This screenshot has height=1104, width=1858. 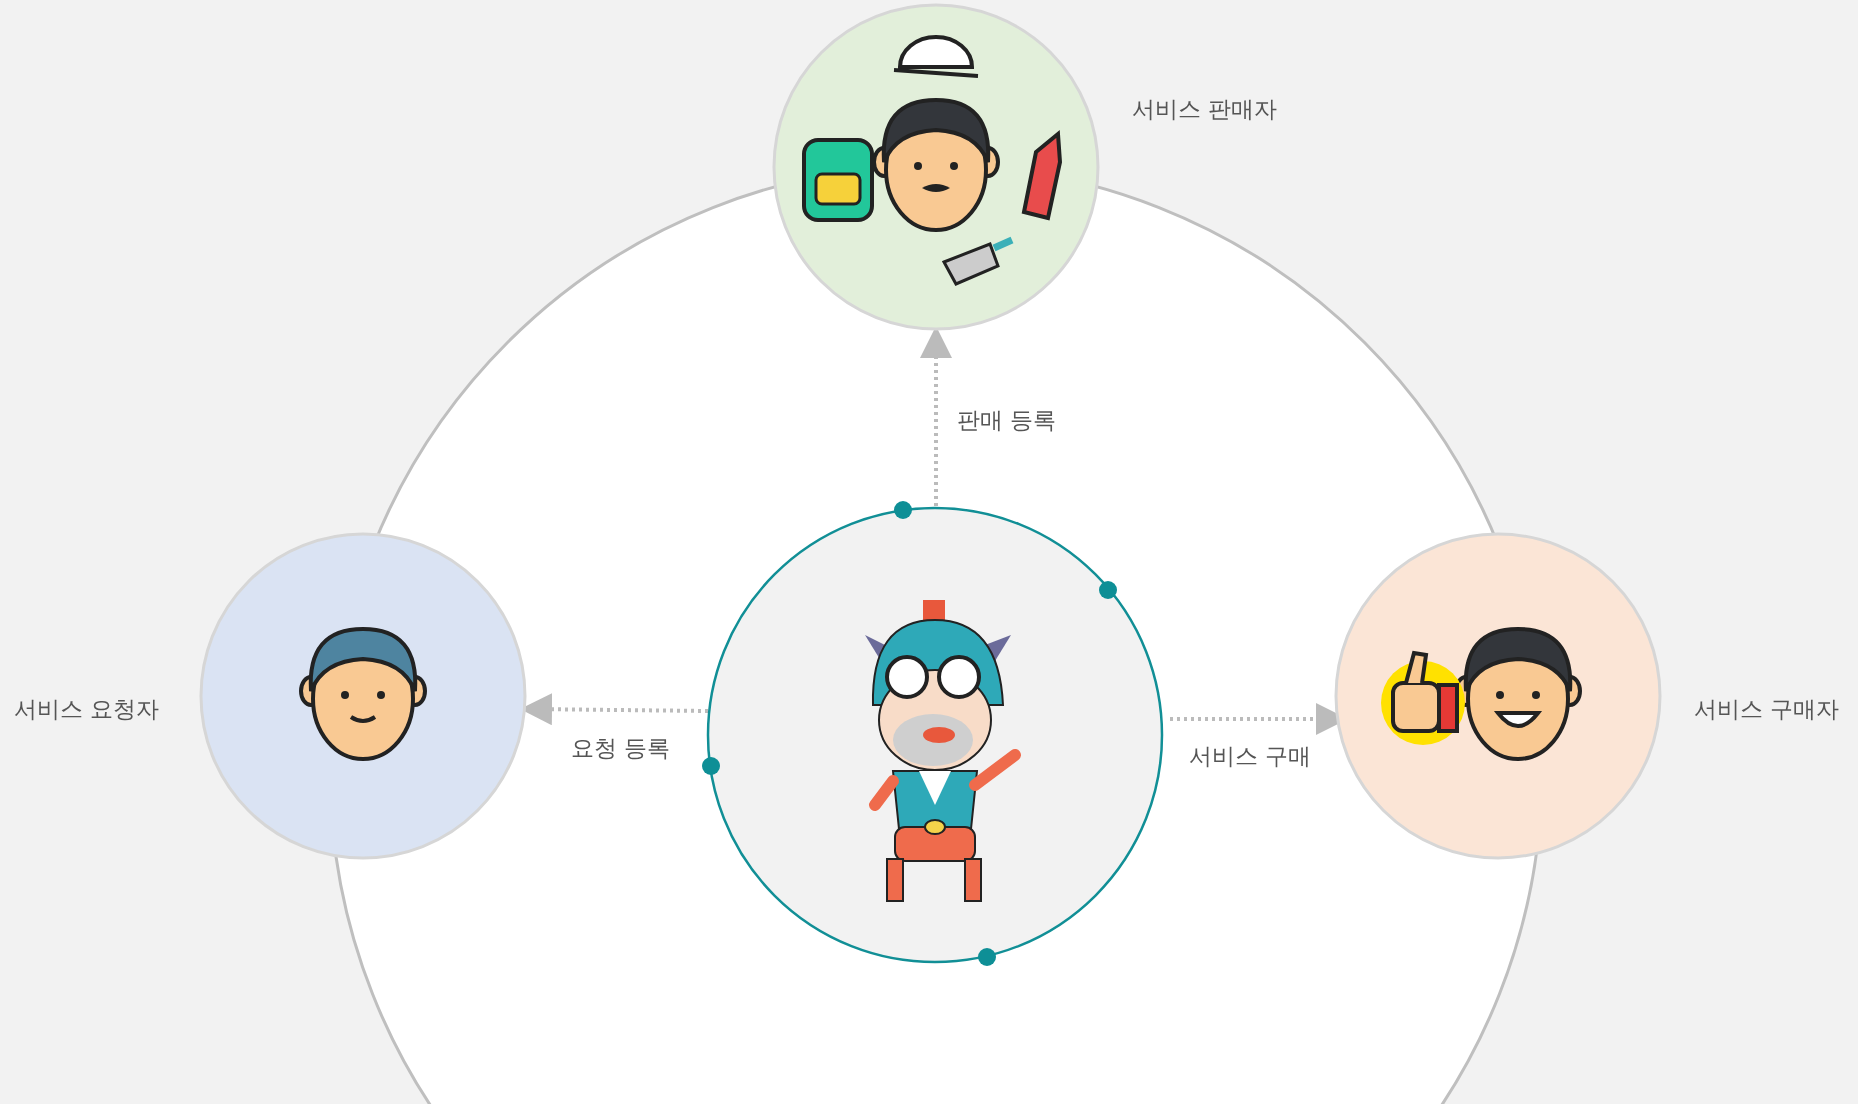 I want to click on pencil-icon, so click(x=1041, y=175).